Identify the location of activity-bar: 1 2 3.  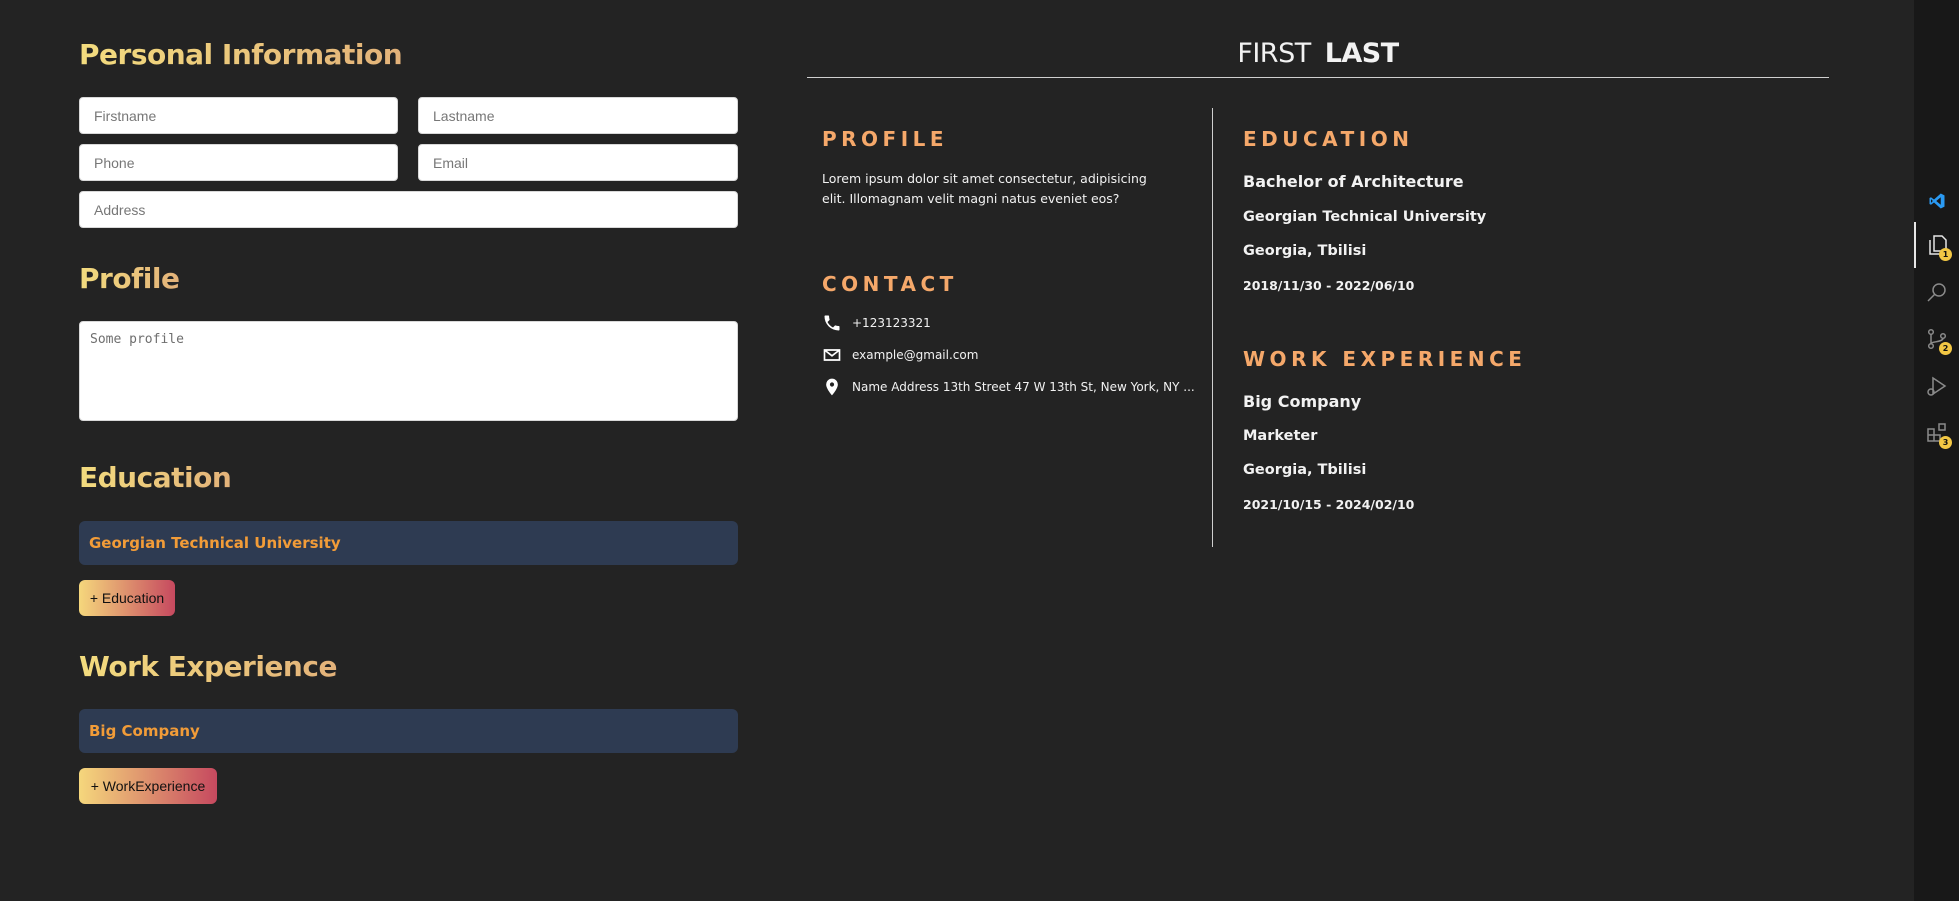
(1936, 450).